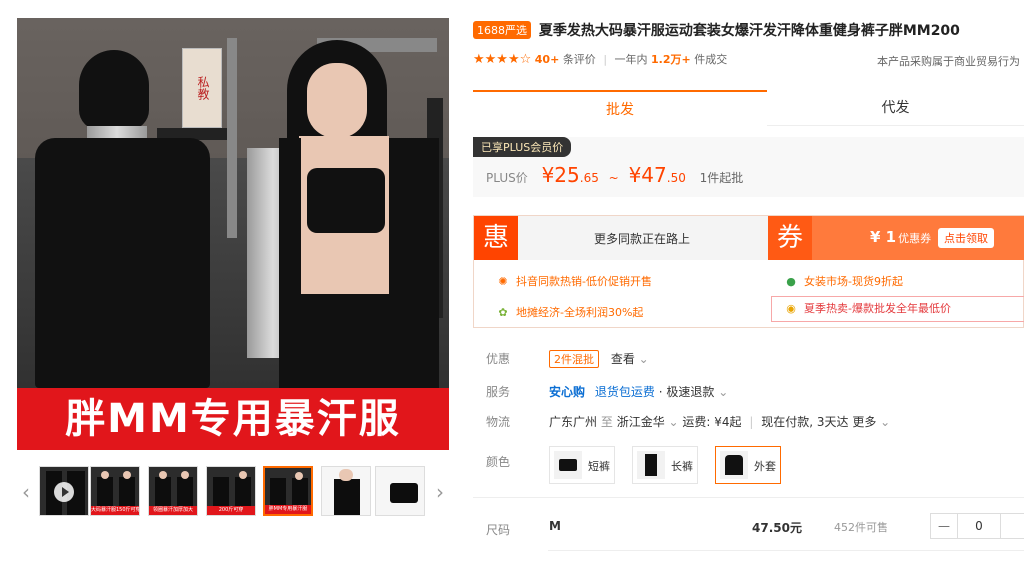 The width and height of the screenshot is (1024, 569). What do you see at coordinates (115, 491) in the screenshot?
I see `thumbnail-image: 大码暴汗服150斤可穿` at bounding box center [115, 491].